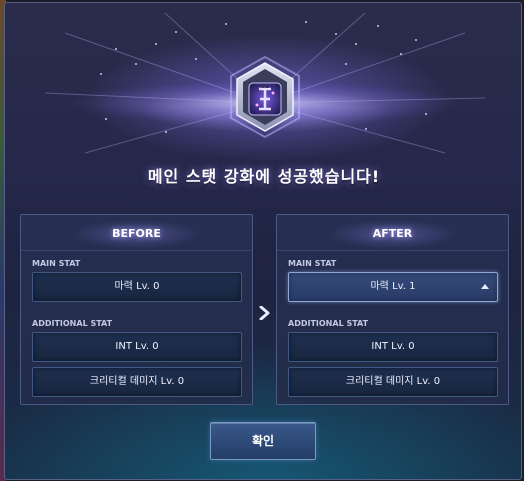 The image size is (524, 481). Describe the element at coordinates (392, 233) in the screenshot. I see `after-header: AFTER` at that location.